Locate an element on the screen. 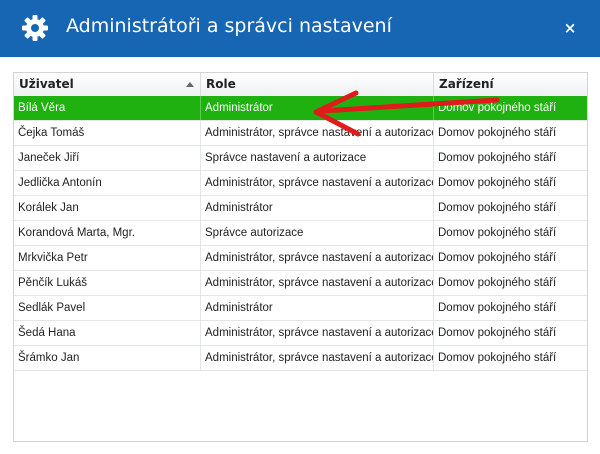 This screenshot has width=600, height=454. column-header-role: Role is located at coordinates (317, 84).